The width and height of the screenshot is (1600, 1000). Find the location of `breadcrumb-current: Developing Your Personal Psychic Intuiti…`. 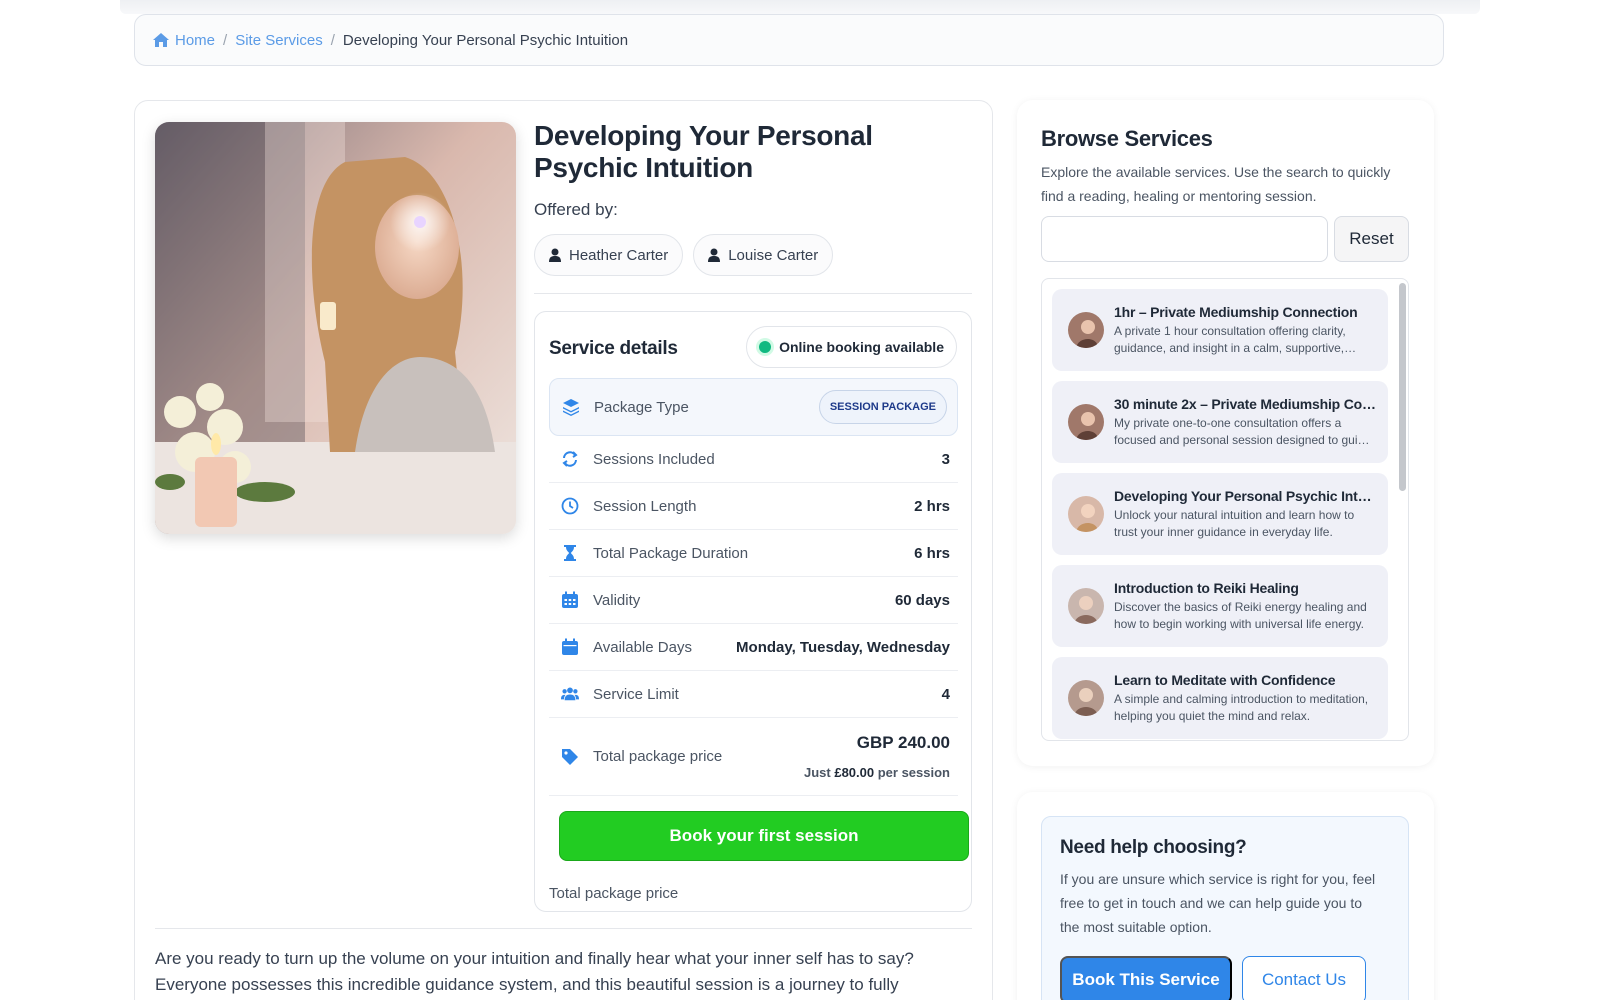

breadcrumb-current: Developing Your Personal Psychic Intuiti… is located at coordinates (485, 40).